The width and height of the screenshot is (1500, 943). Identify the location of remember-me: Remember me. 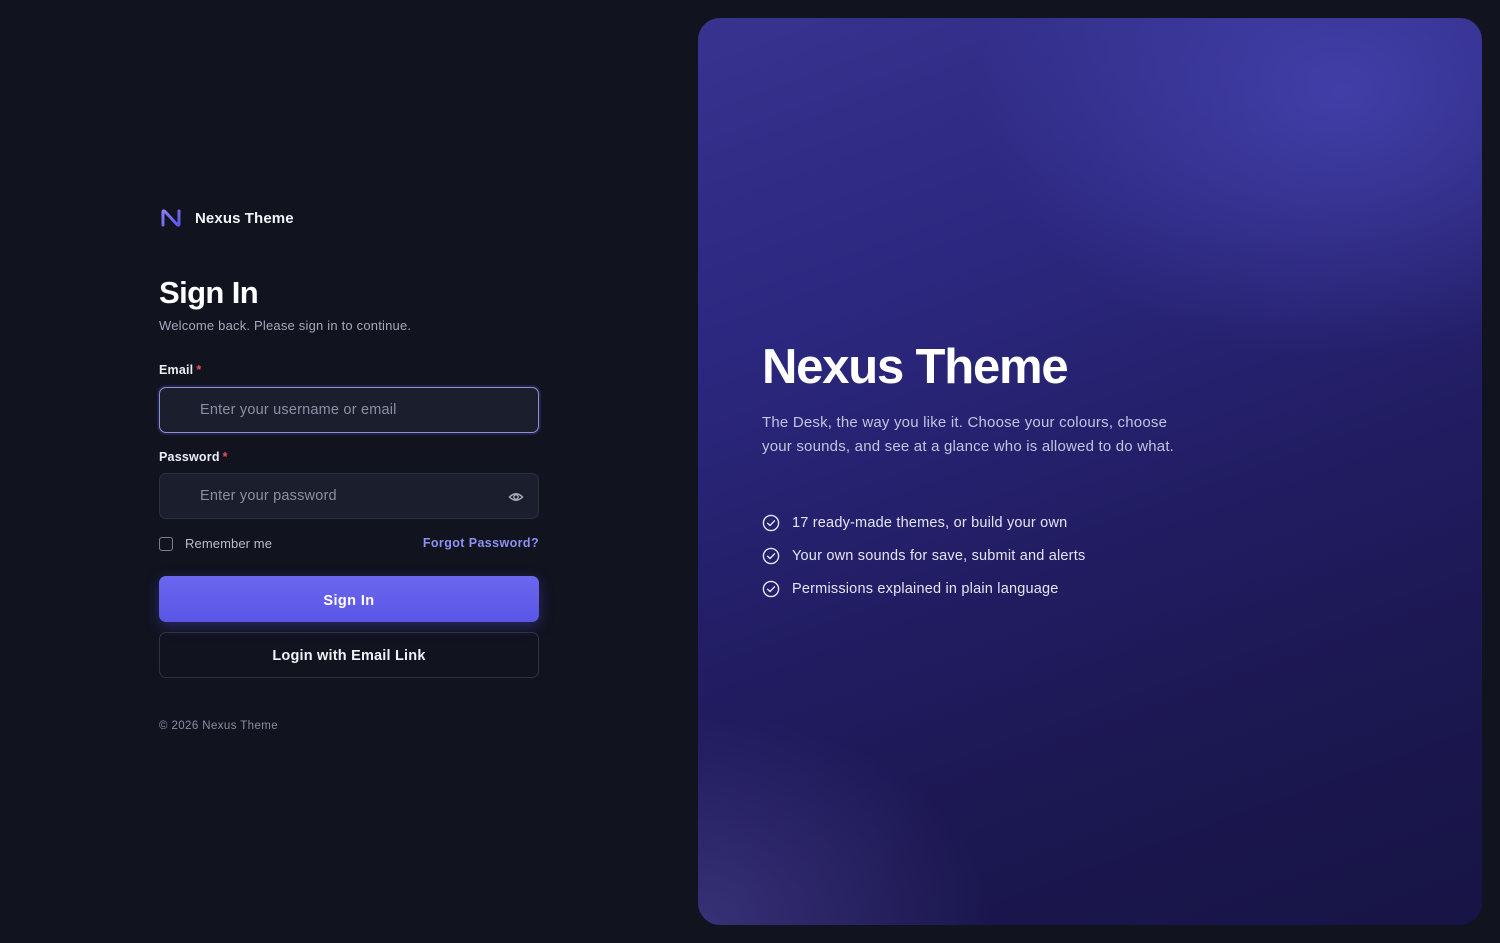
(215, 543).